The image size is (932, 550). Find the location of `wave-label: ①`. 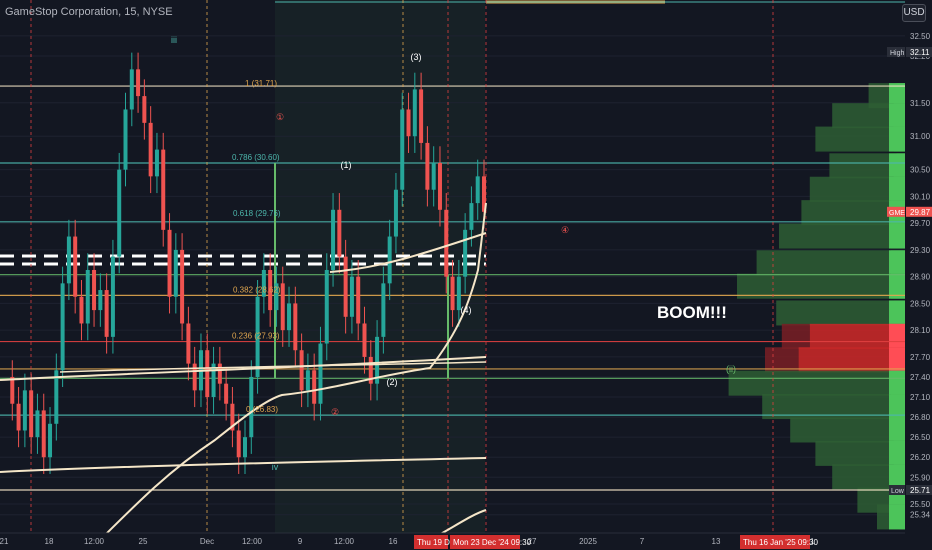

wave-label: ① is located at coordinates (280, 117).